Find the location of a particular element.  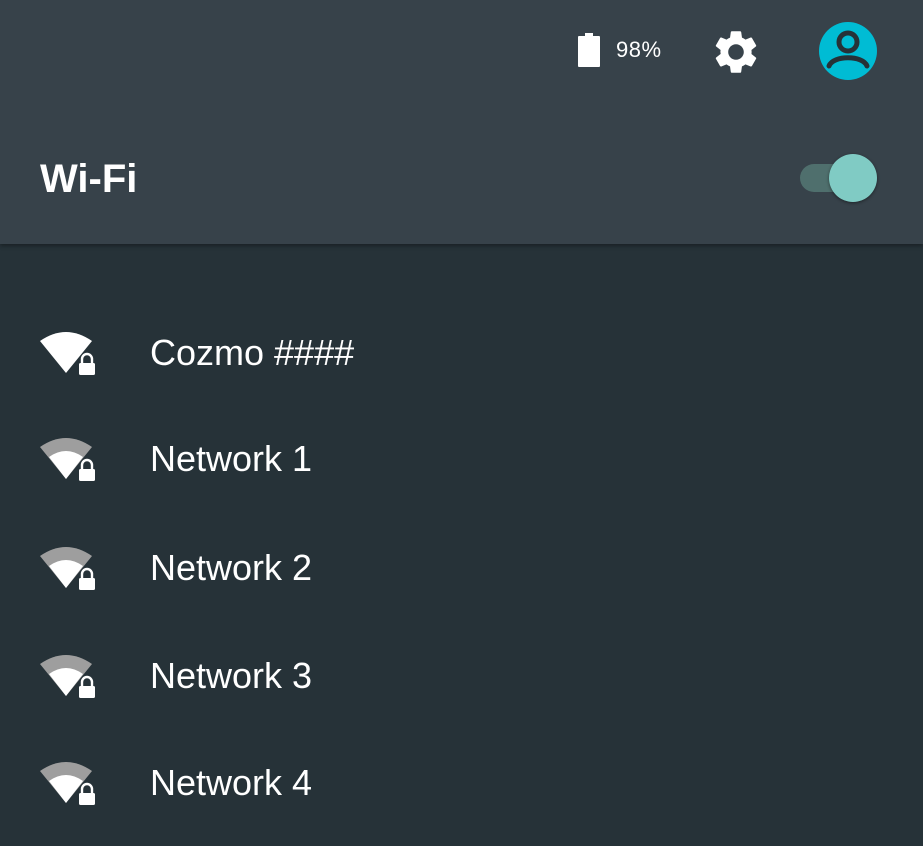

network-name: Cozmo #### is located at coordinates (252, 352).